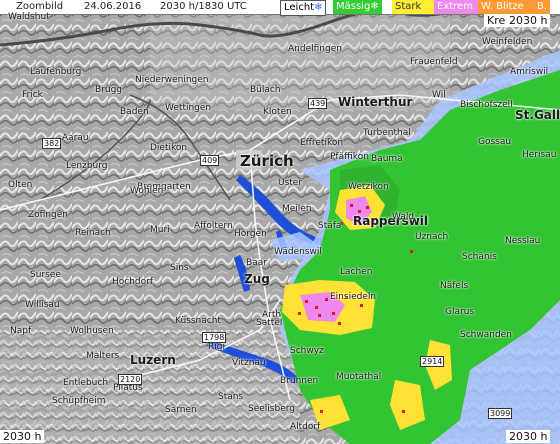 The width and height of the screenshot is (560, 444). I want to click on place-bischofszell: Bischofszell, so click(486, 105).